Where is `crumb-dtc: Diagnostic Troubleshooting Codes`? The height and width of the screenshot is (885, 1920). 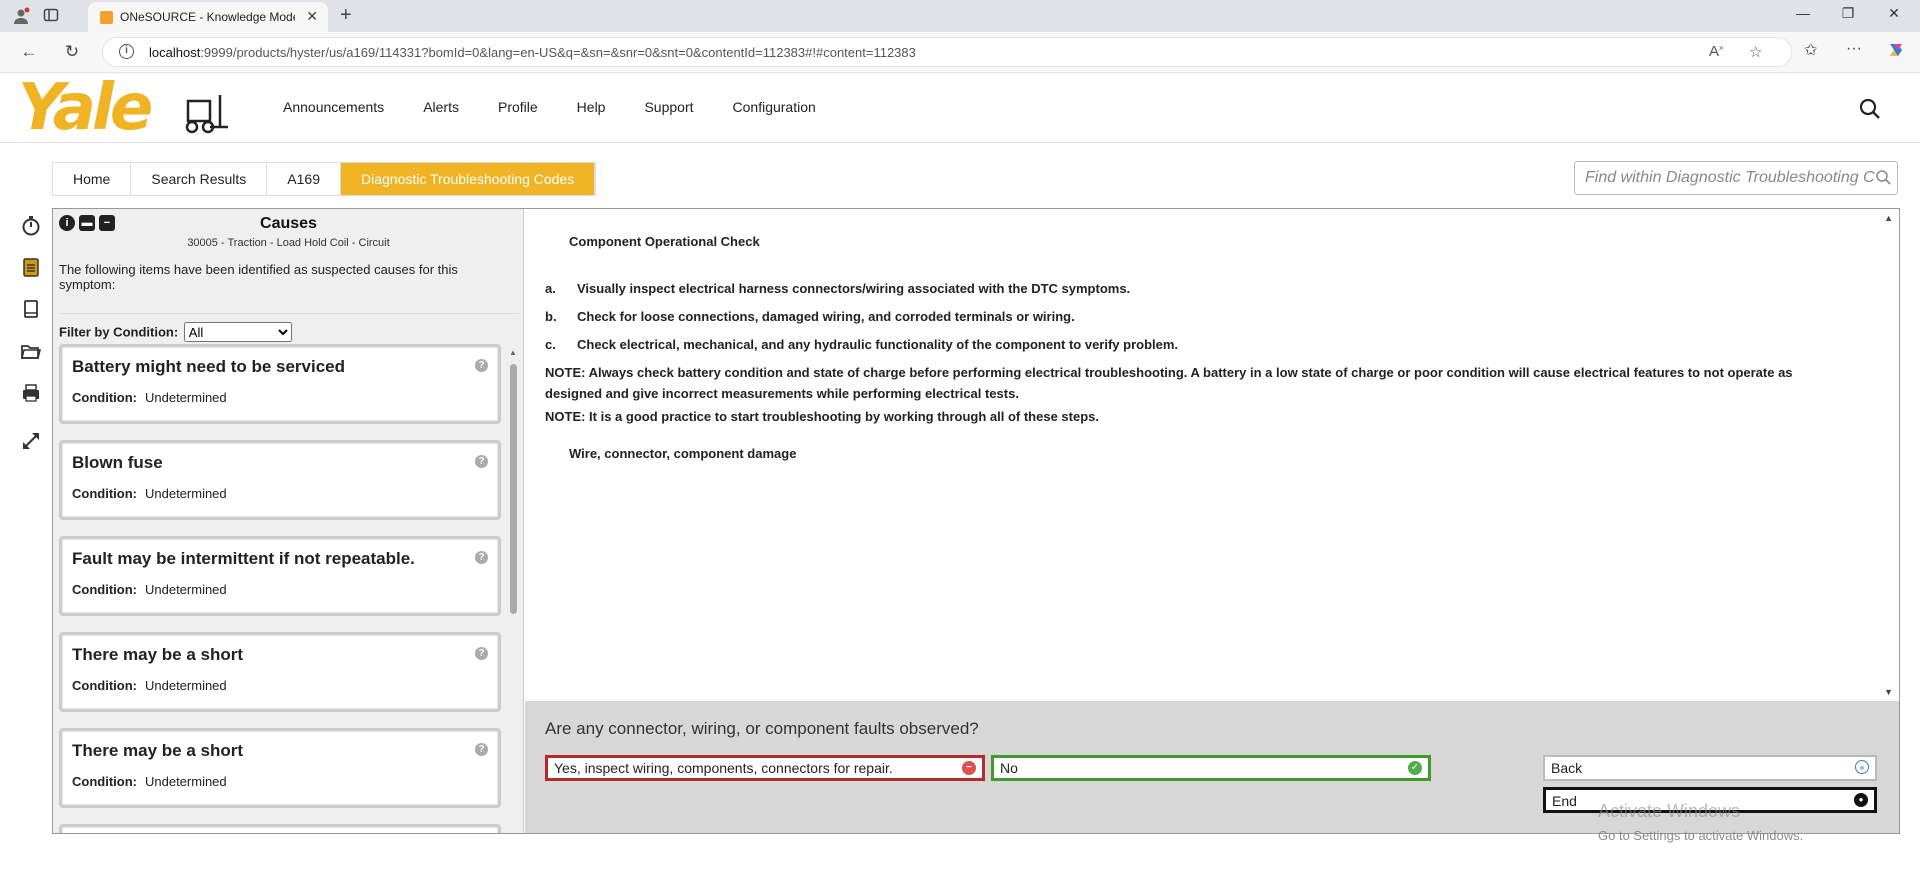
crumb-dtc: Diagnostic Troubleshooting Codes is located at coordinates (468, 179).